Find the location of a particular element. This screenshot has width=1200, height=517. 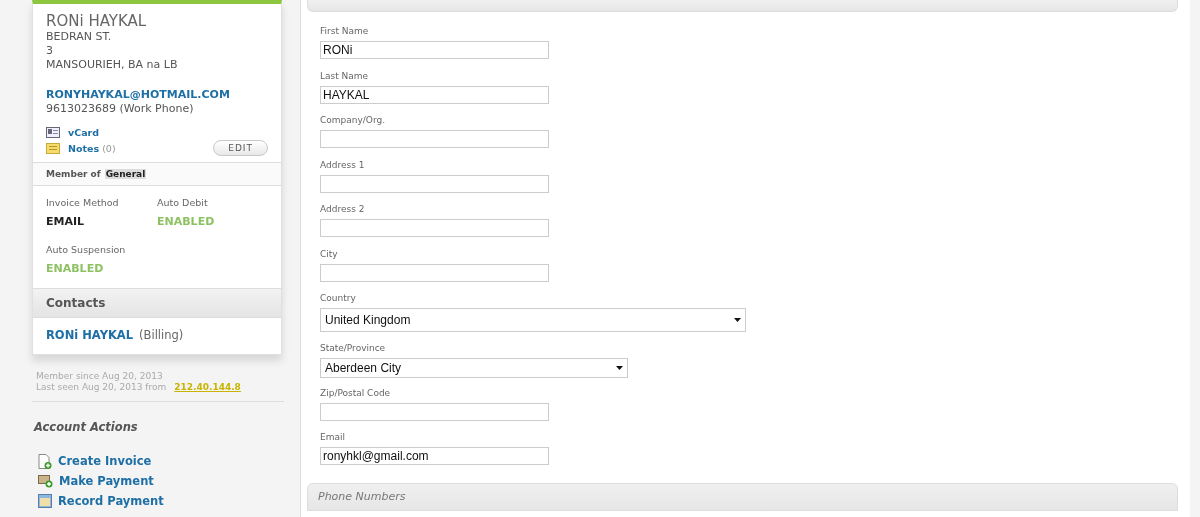

setting-label: Auto Suspension is located at coordinates (86, 249).